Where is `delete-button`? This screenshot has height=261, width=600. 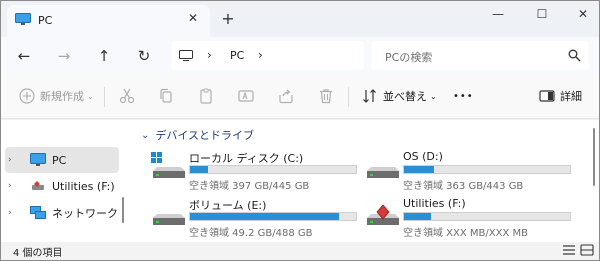
delete-button is located at coordinates (326, 96).